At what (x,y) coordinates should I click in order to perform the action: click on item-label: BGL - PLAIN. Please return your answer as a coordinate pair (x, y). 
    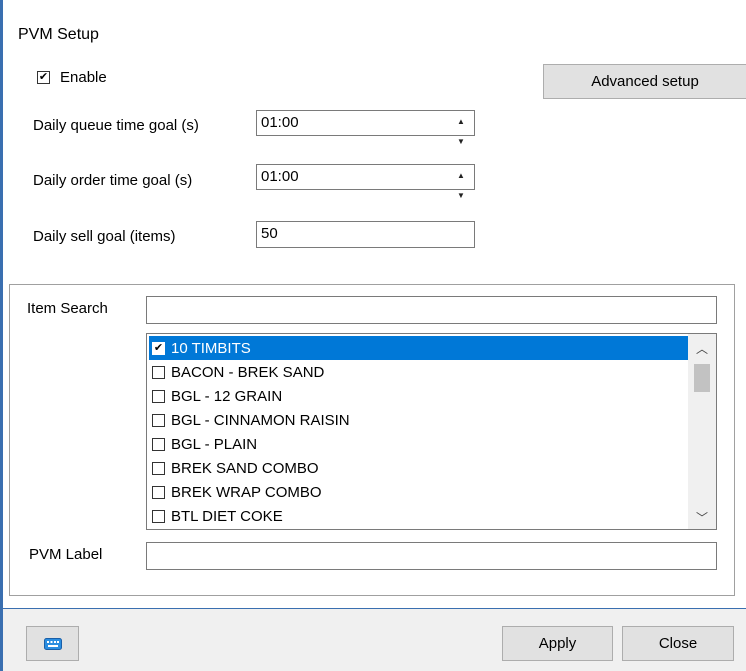
    Looking at the image, I should click on (214, 444).